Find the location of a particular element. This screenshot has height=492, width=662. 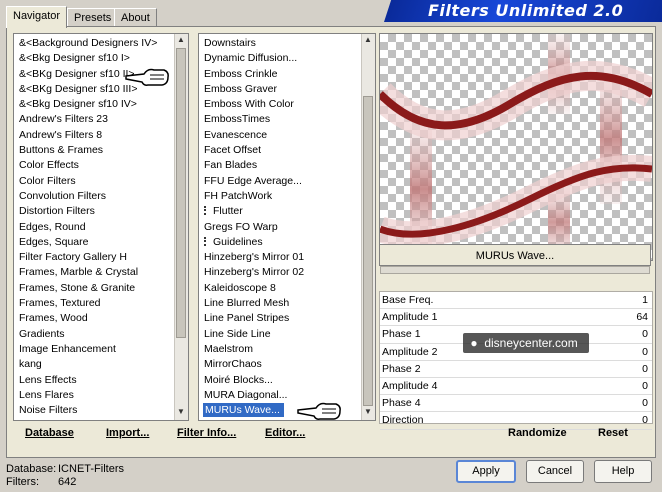

category-item: Frames, Stone & Granite is located at coordinates (101, 288).